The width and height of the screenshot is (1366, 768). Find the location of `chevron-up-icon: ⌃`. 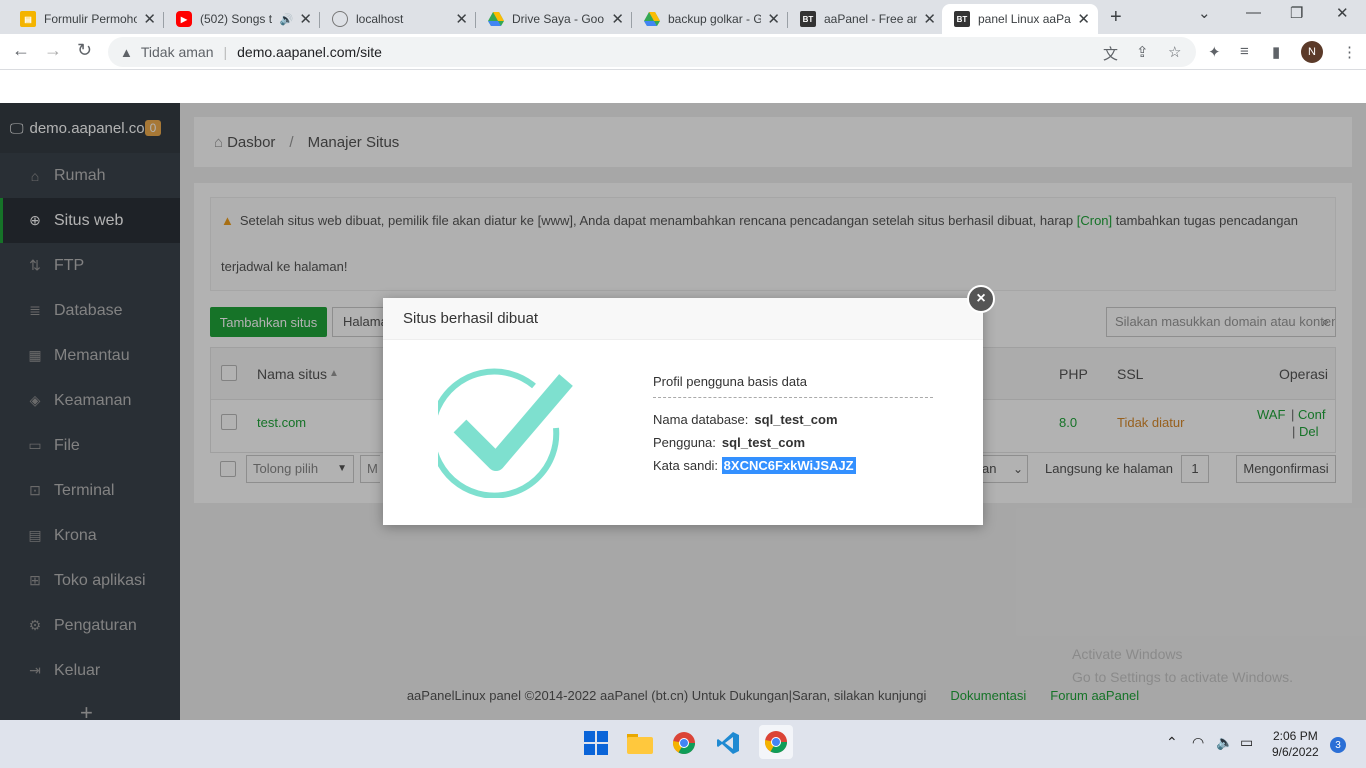

chevron-up-icon: ⌃ is located at coordinates (1172, 742).